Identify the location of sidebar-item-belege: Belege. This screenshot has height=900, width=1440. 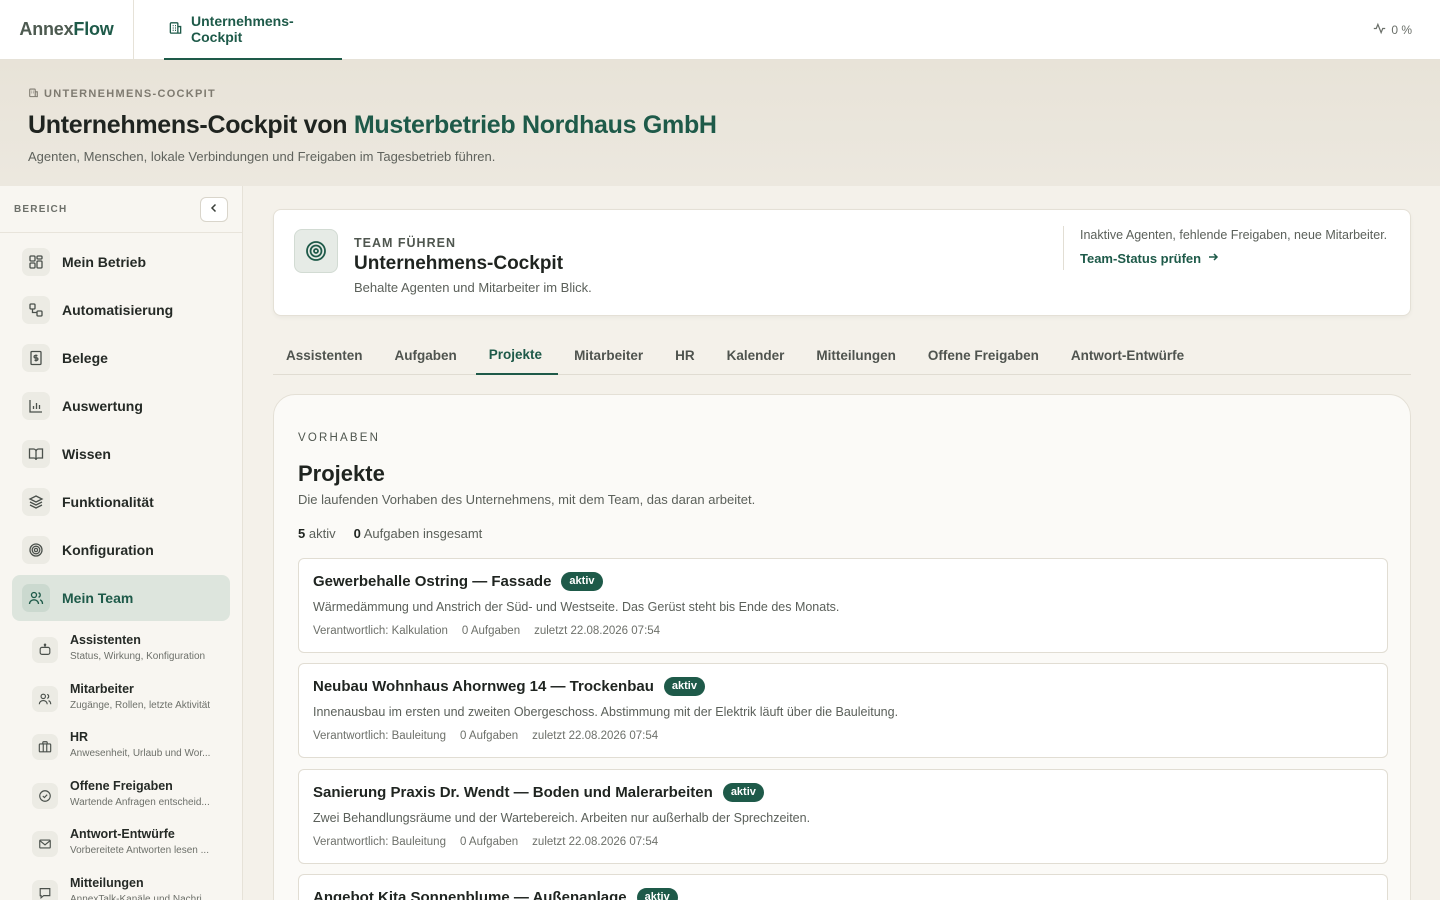
(121, 358).